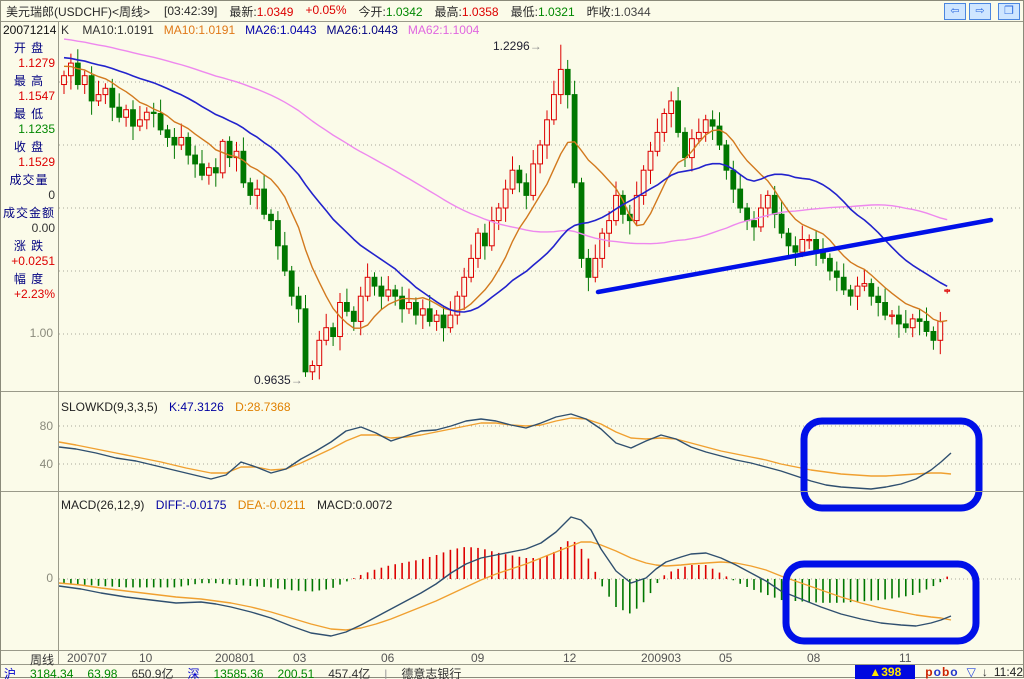 The height and width of the screenshot is (679, 1024). I want to click on window-buttons: ⇦ ⇨ ❐, so click(982, 11).